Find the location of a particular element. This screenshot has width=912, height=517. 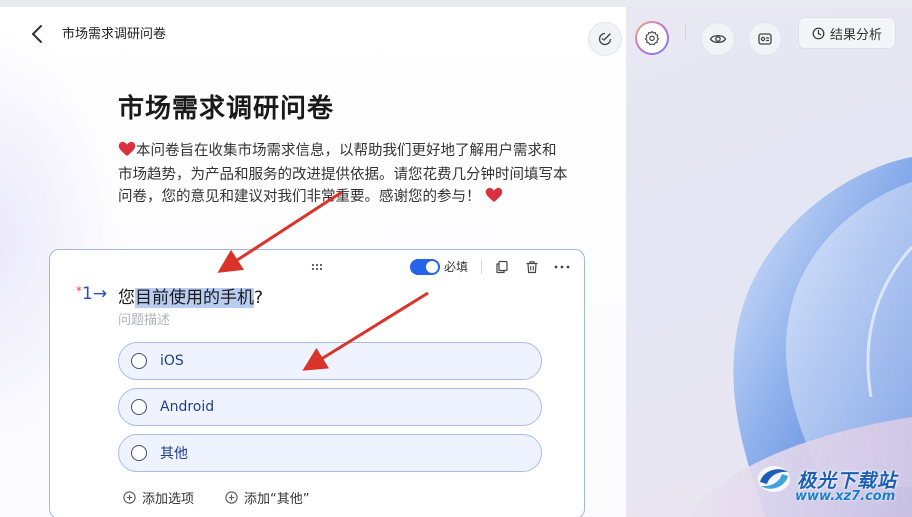

add-other-button: 添加“其他” is located at coordinates (267, 497).